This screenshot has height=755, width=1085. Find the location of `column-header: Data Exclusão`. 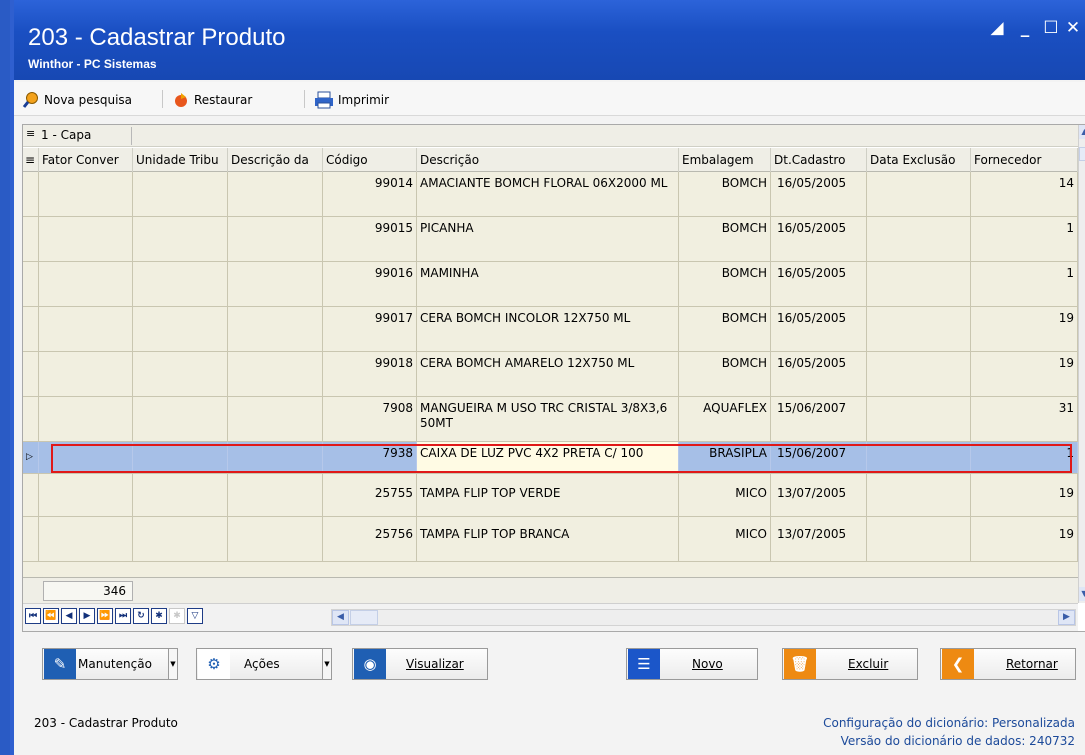

column-header: Data Exclusão is located at coordinates (919, 160).